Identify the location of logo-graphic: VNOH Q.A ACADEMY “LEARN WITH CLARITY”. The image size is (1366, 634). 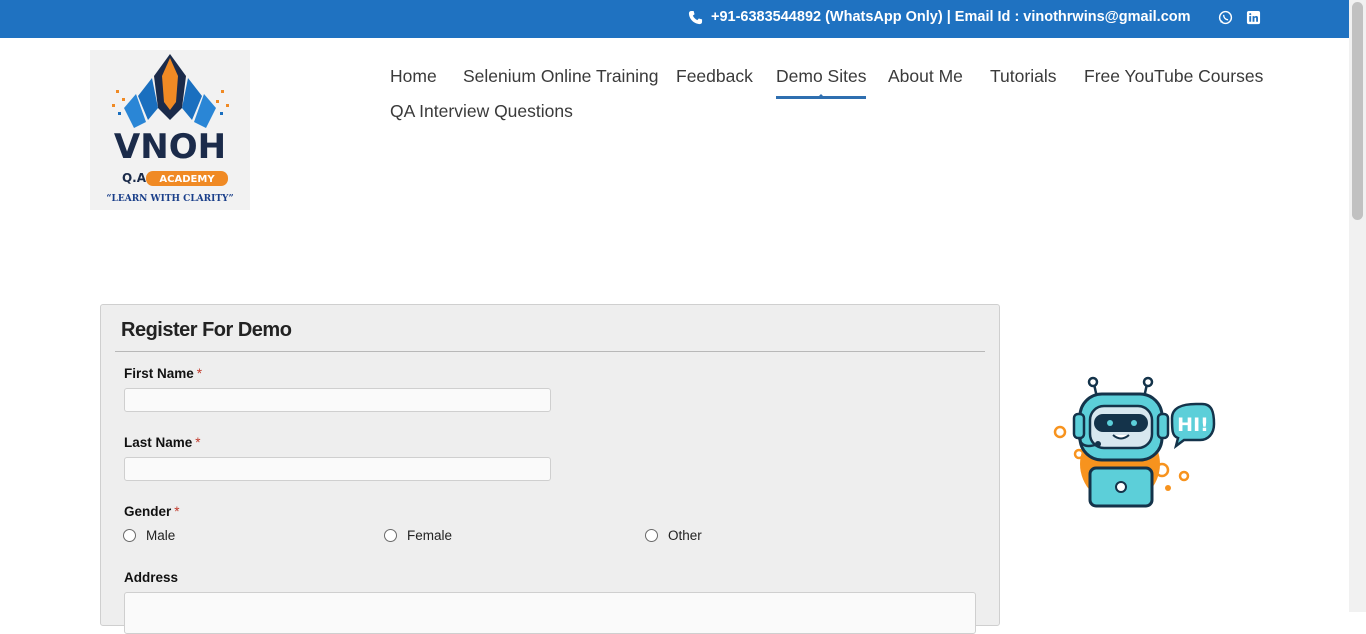
(170, 129).